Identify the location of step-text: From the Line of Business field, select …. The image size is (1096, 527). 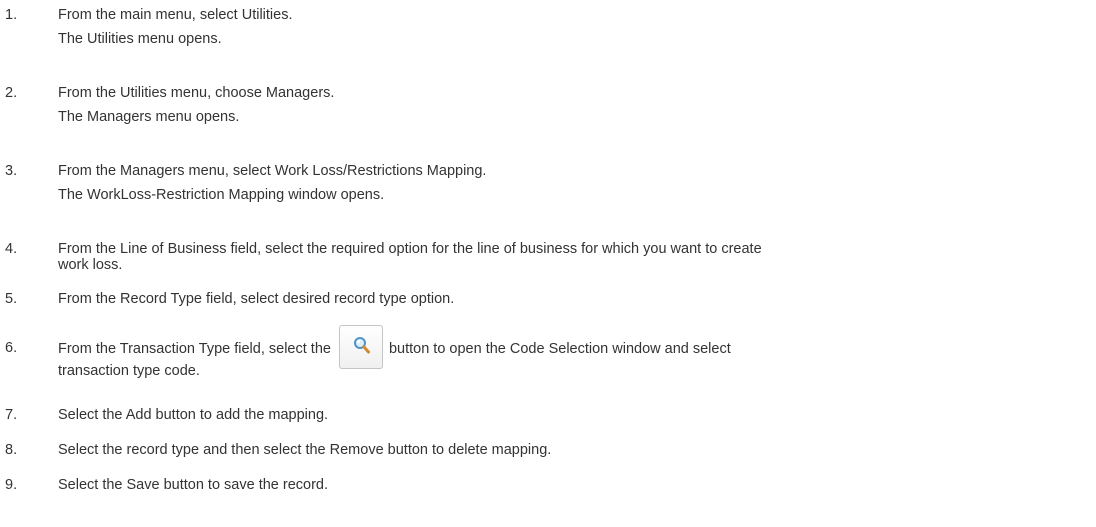
(563, 257).